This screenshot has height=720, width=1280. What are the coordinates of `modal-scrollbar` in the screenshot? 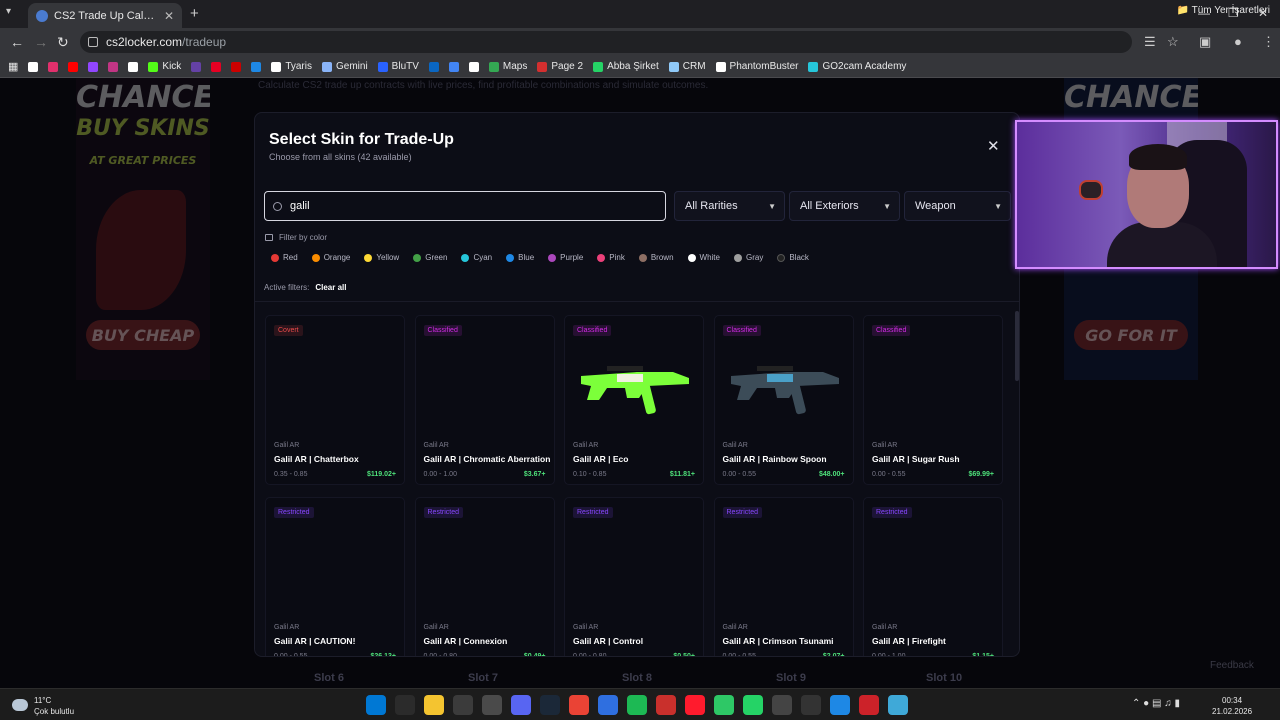 It's located at (1017, 346).